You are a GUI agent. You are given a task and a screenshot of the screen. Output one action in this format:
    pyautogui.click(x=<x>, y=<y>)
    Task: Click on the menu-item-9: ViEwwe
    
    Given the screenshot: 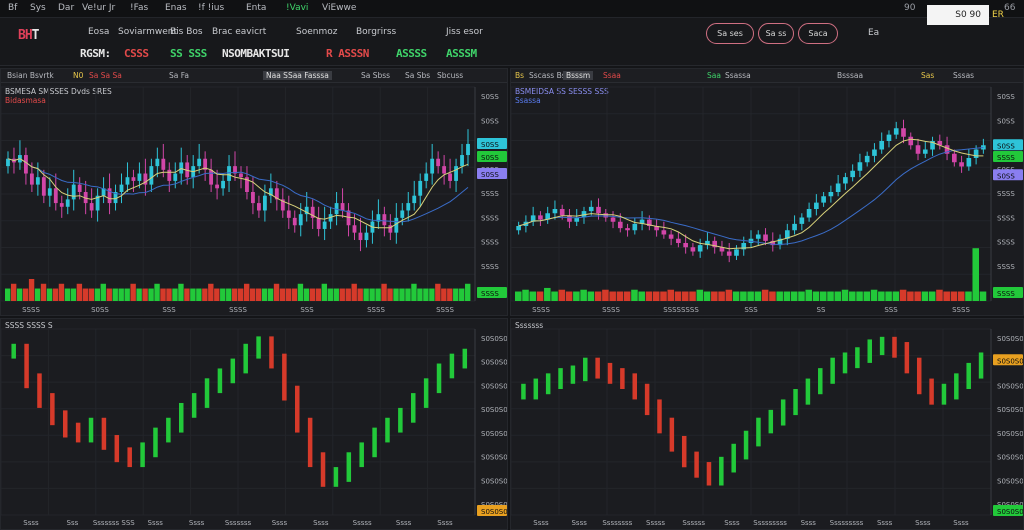 What is the action you would take?
    pyautogui.click(x=339, y=8)
    